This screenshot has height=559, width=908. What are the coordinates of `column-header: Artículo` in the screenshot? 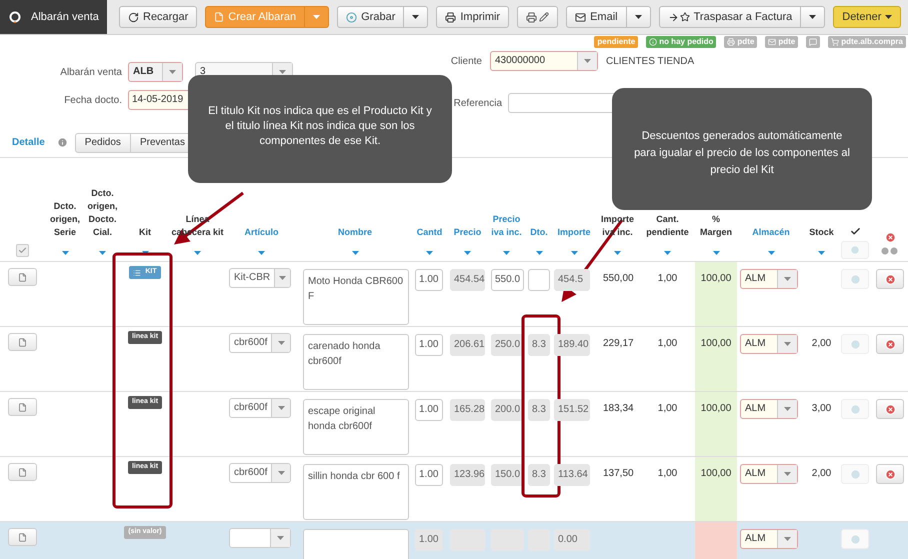 It's located at (261, 232).